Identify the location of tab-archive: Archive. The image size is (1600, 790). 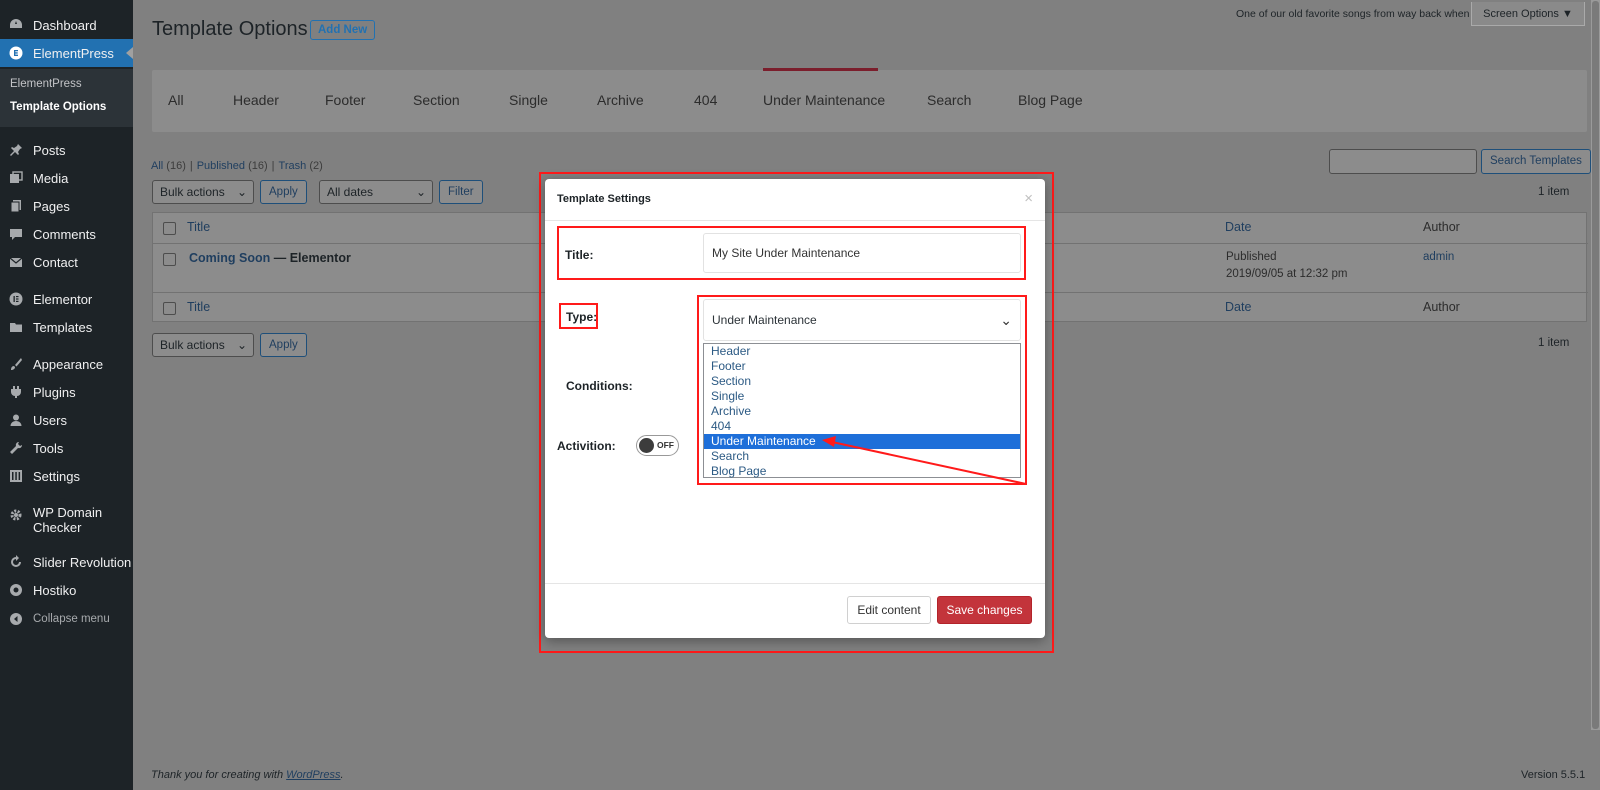
(620, 100).